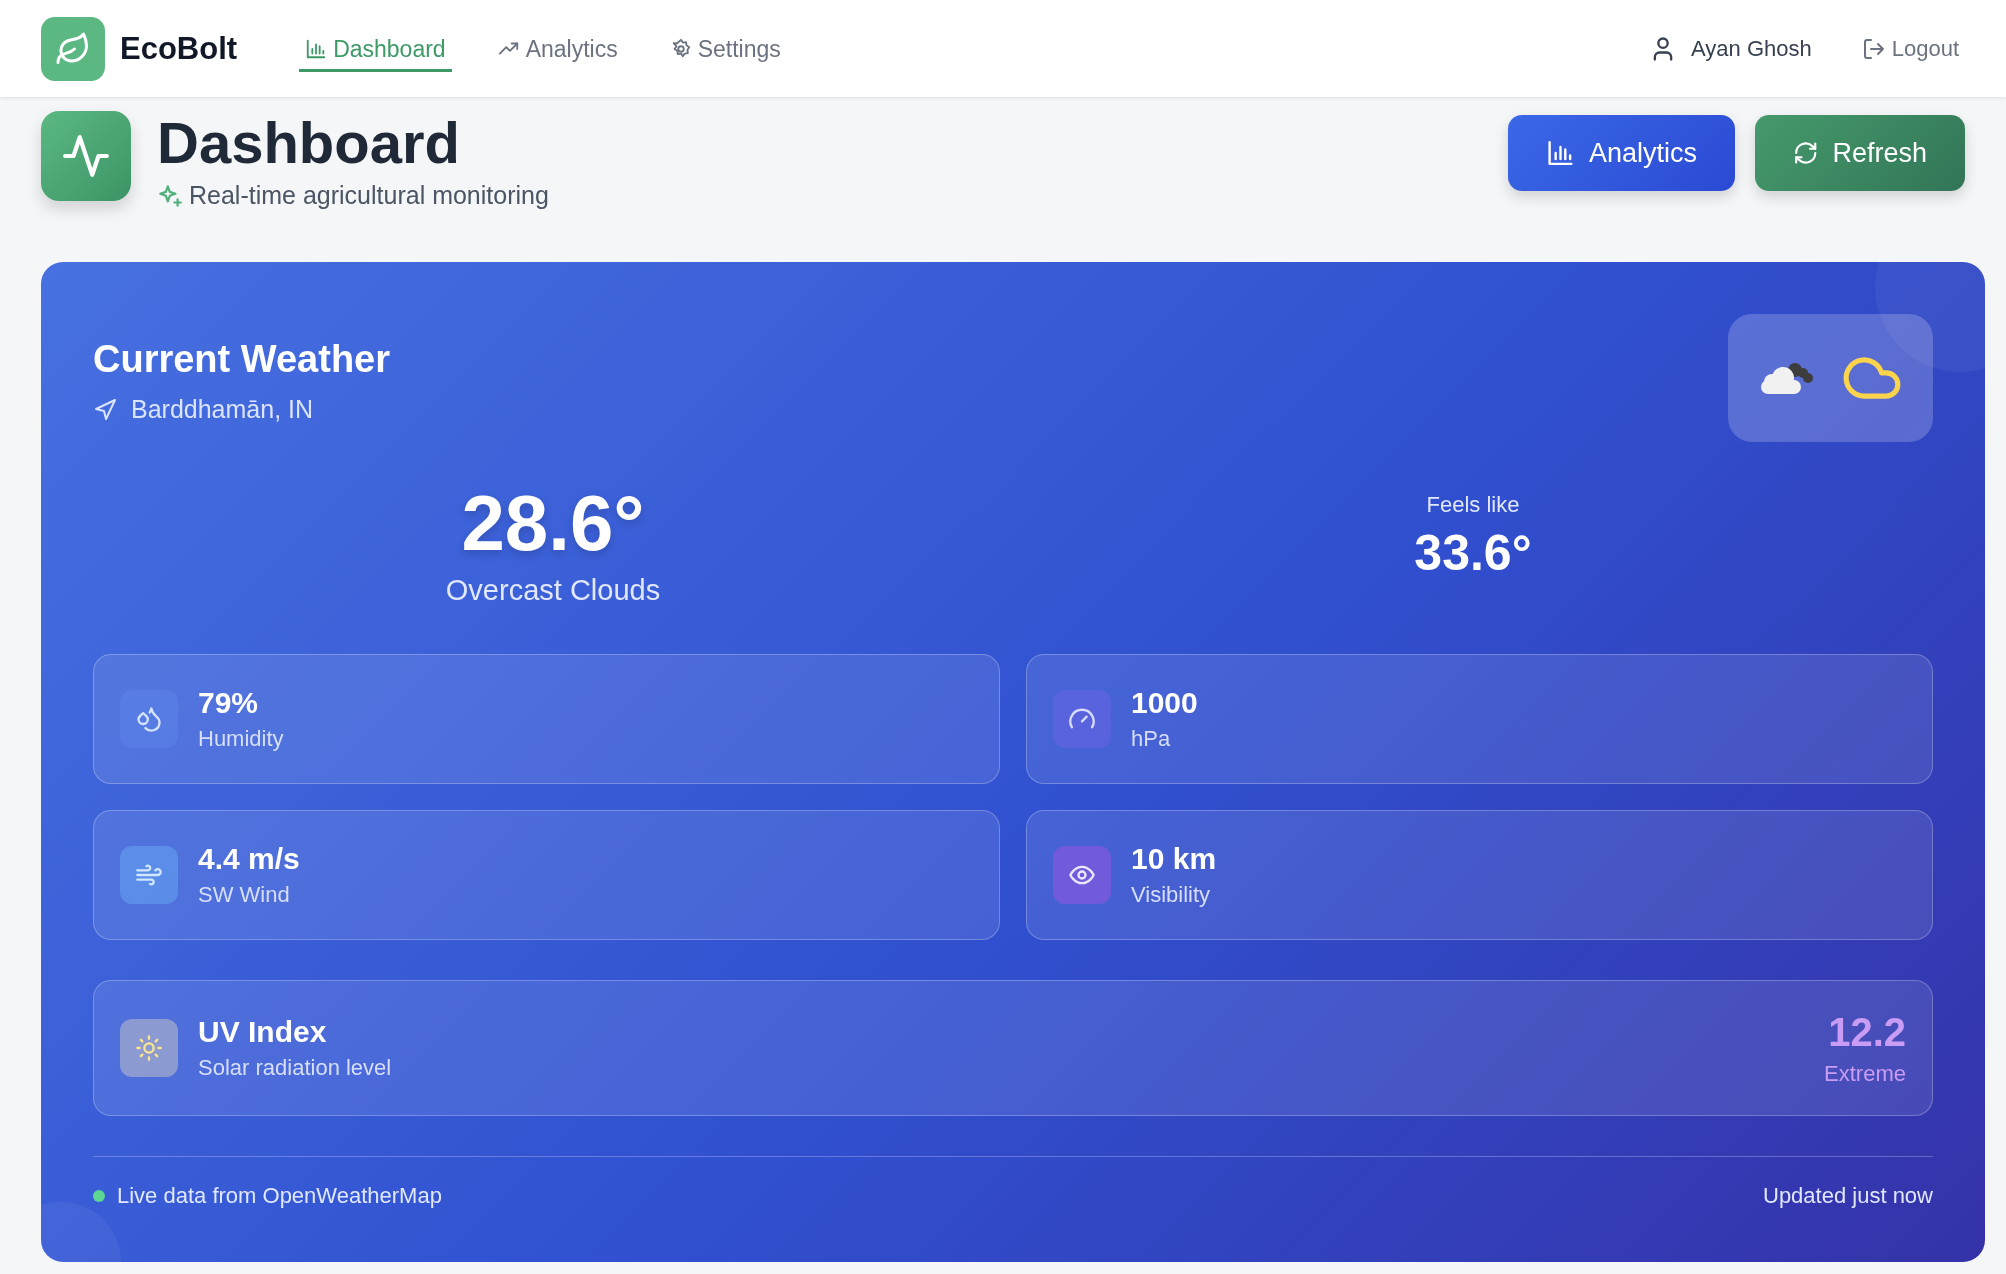  I want to click on feels-like-value: 33.6°, so click(1473, 553).